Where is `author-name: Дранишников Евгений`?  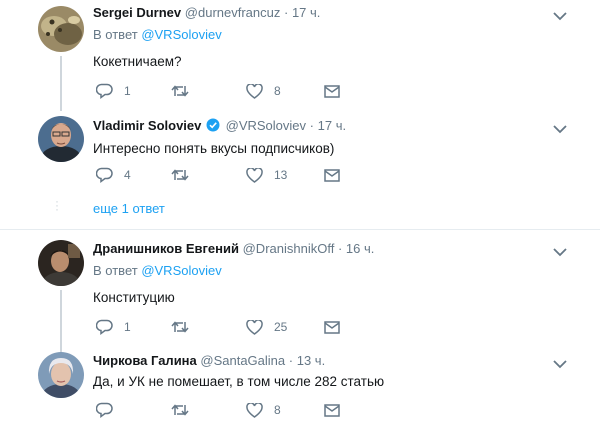
author-name: Дранишников Евгений is located at coordinates (166, 248).